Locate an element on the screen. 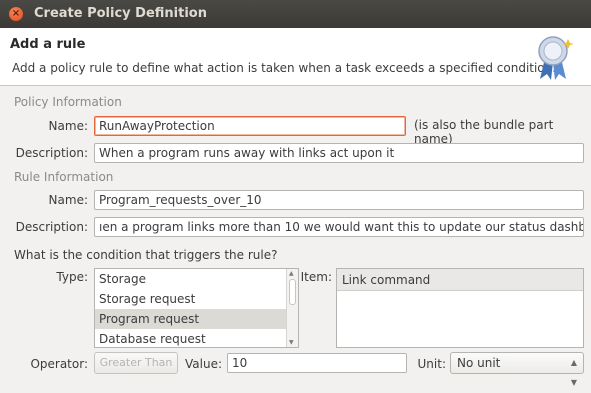  policy-name-hint: (is also the bundle part name) is located at coordinates (484, 132).